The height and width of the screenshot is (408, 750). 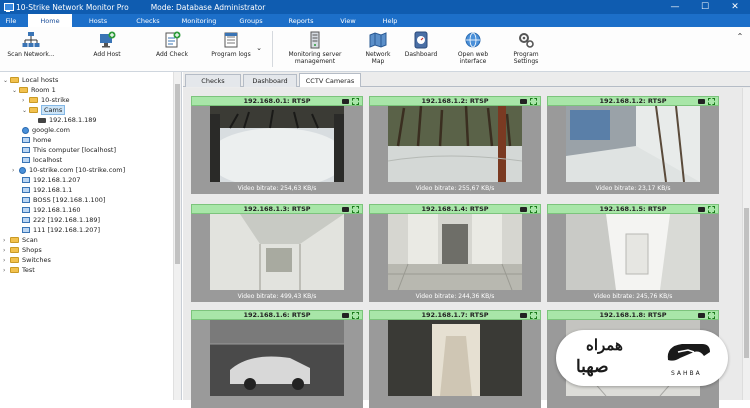 I want to click on tree-node-switches: › Switches, so click(x=27, y=260).